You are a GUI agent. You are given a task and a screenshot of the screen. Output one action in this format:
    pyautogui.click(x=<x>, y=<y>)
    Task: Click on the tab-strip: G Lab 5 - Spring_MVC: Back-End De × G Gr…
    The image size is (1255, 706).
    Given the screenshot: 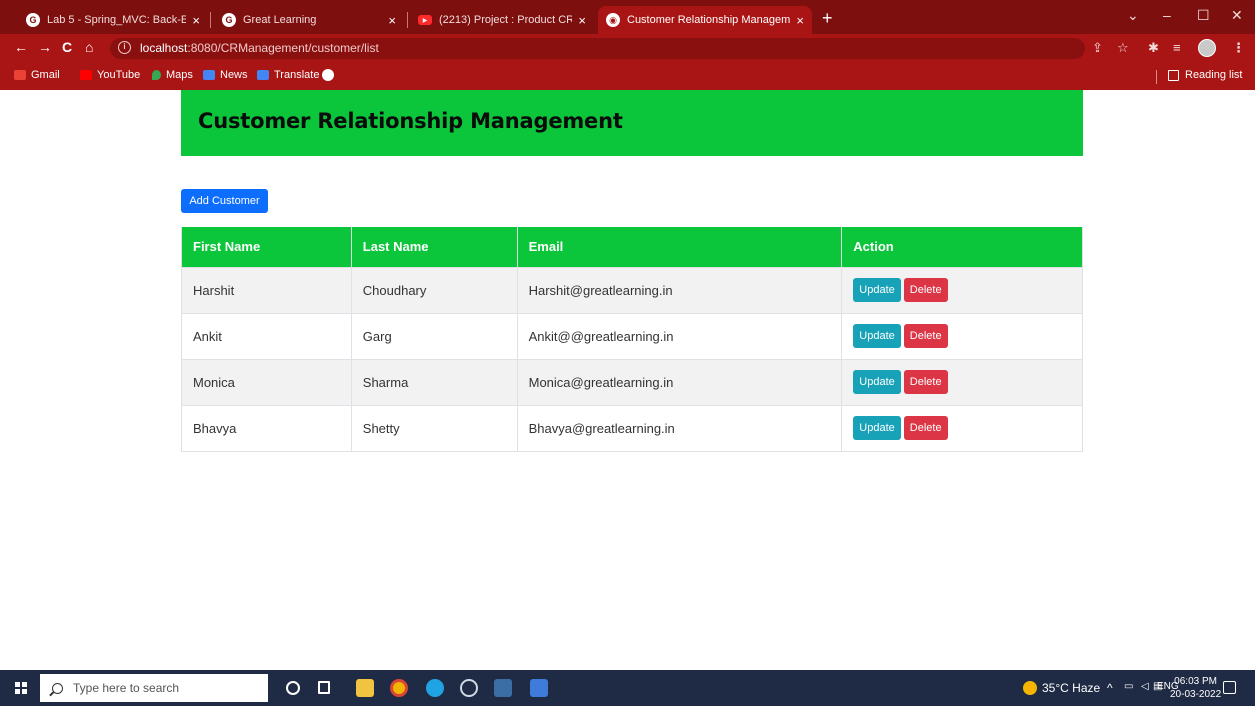 What is the action you would take?
    pyautogui.click(x=627, y=17)
    